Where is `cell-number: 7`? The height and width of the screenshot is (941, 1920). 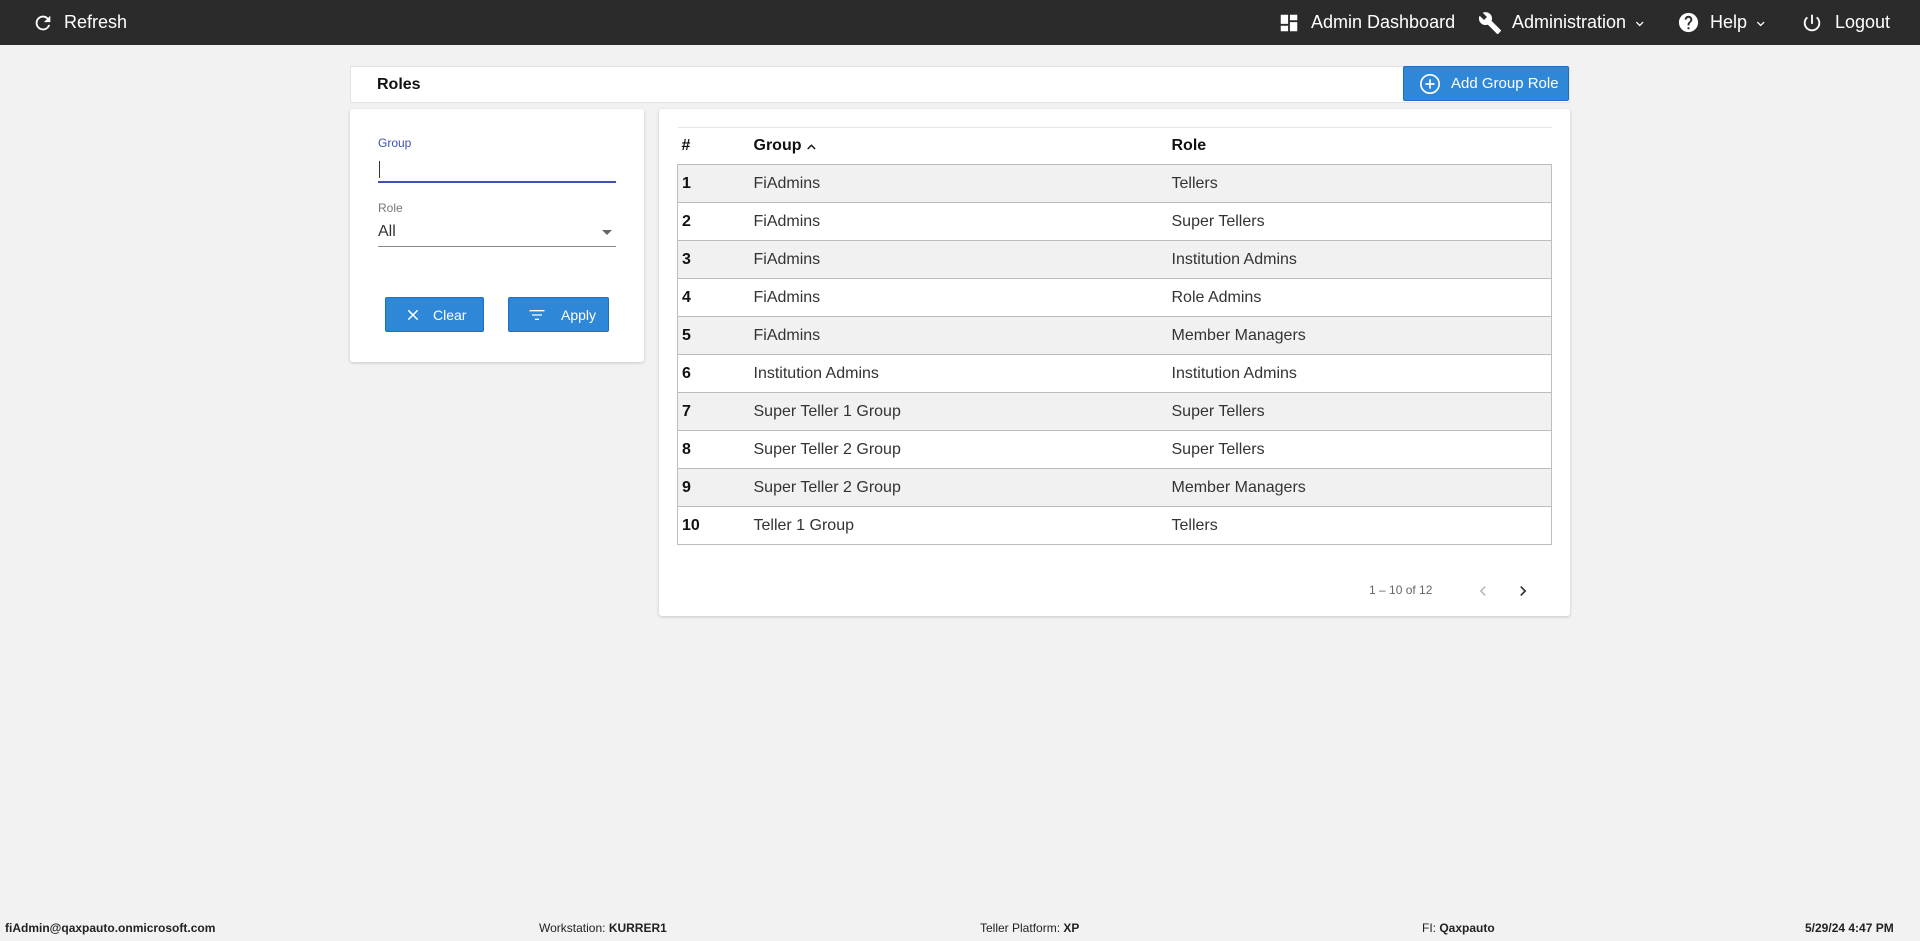 cell-number: 7 is located at coordinates (715, 411).